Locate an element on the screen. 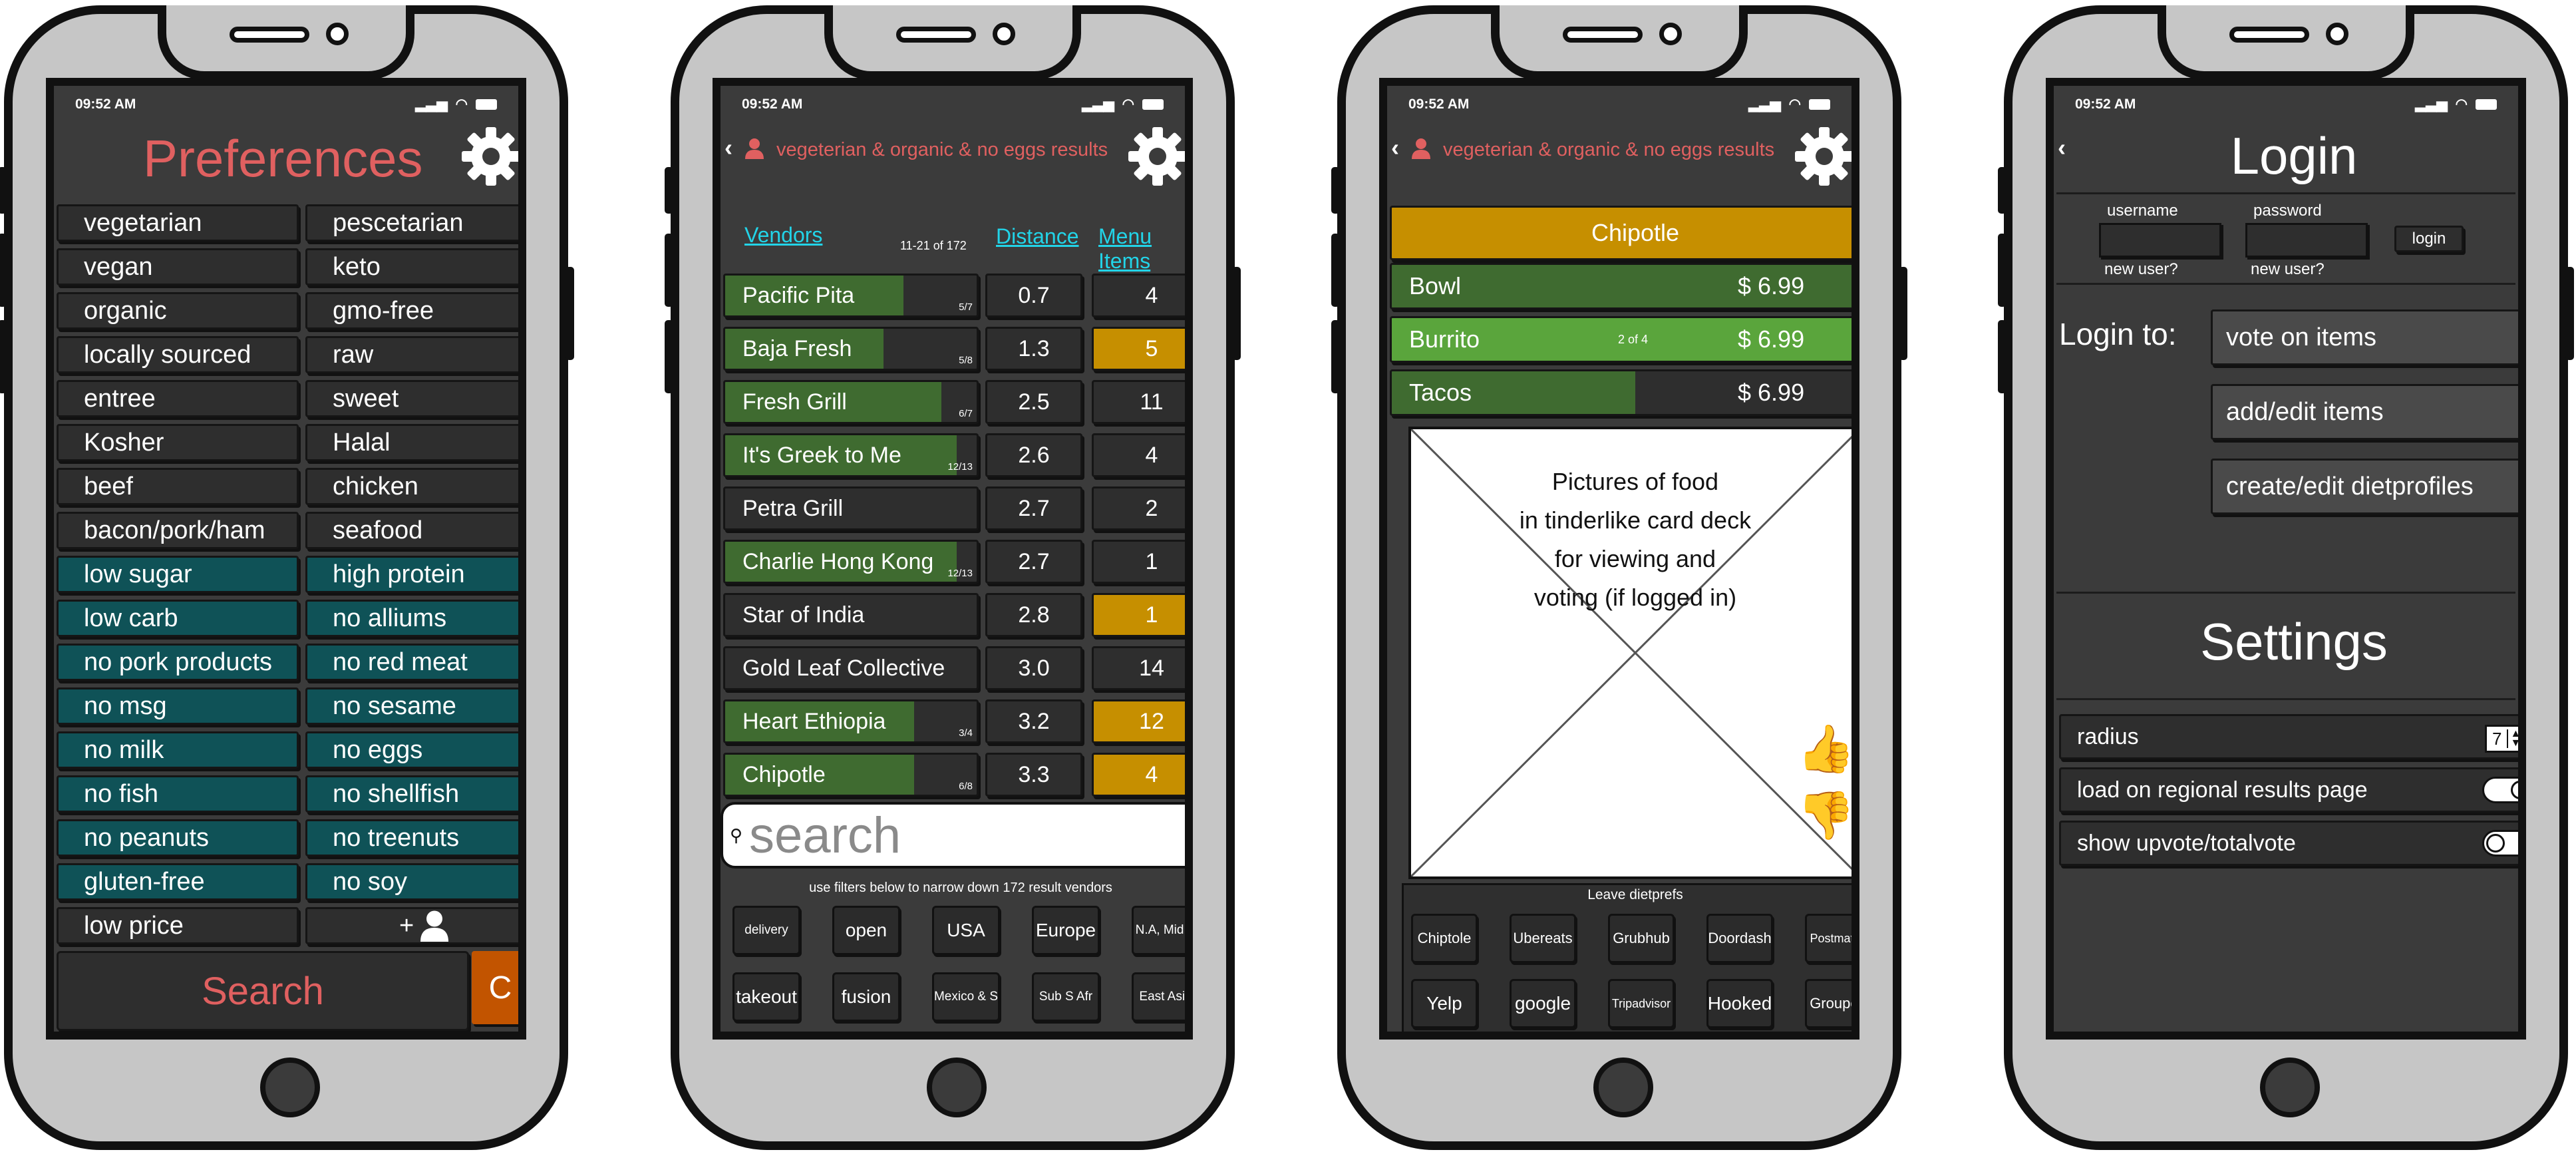  preference-toggle: low price is located at coordinates (178, 925).